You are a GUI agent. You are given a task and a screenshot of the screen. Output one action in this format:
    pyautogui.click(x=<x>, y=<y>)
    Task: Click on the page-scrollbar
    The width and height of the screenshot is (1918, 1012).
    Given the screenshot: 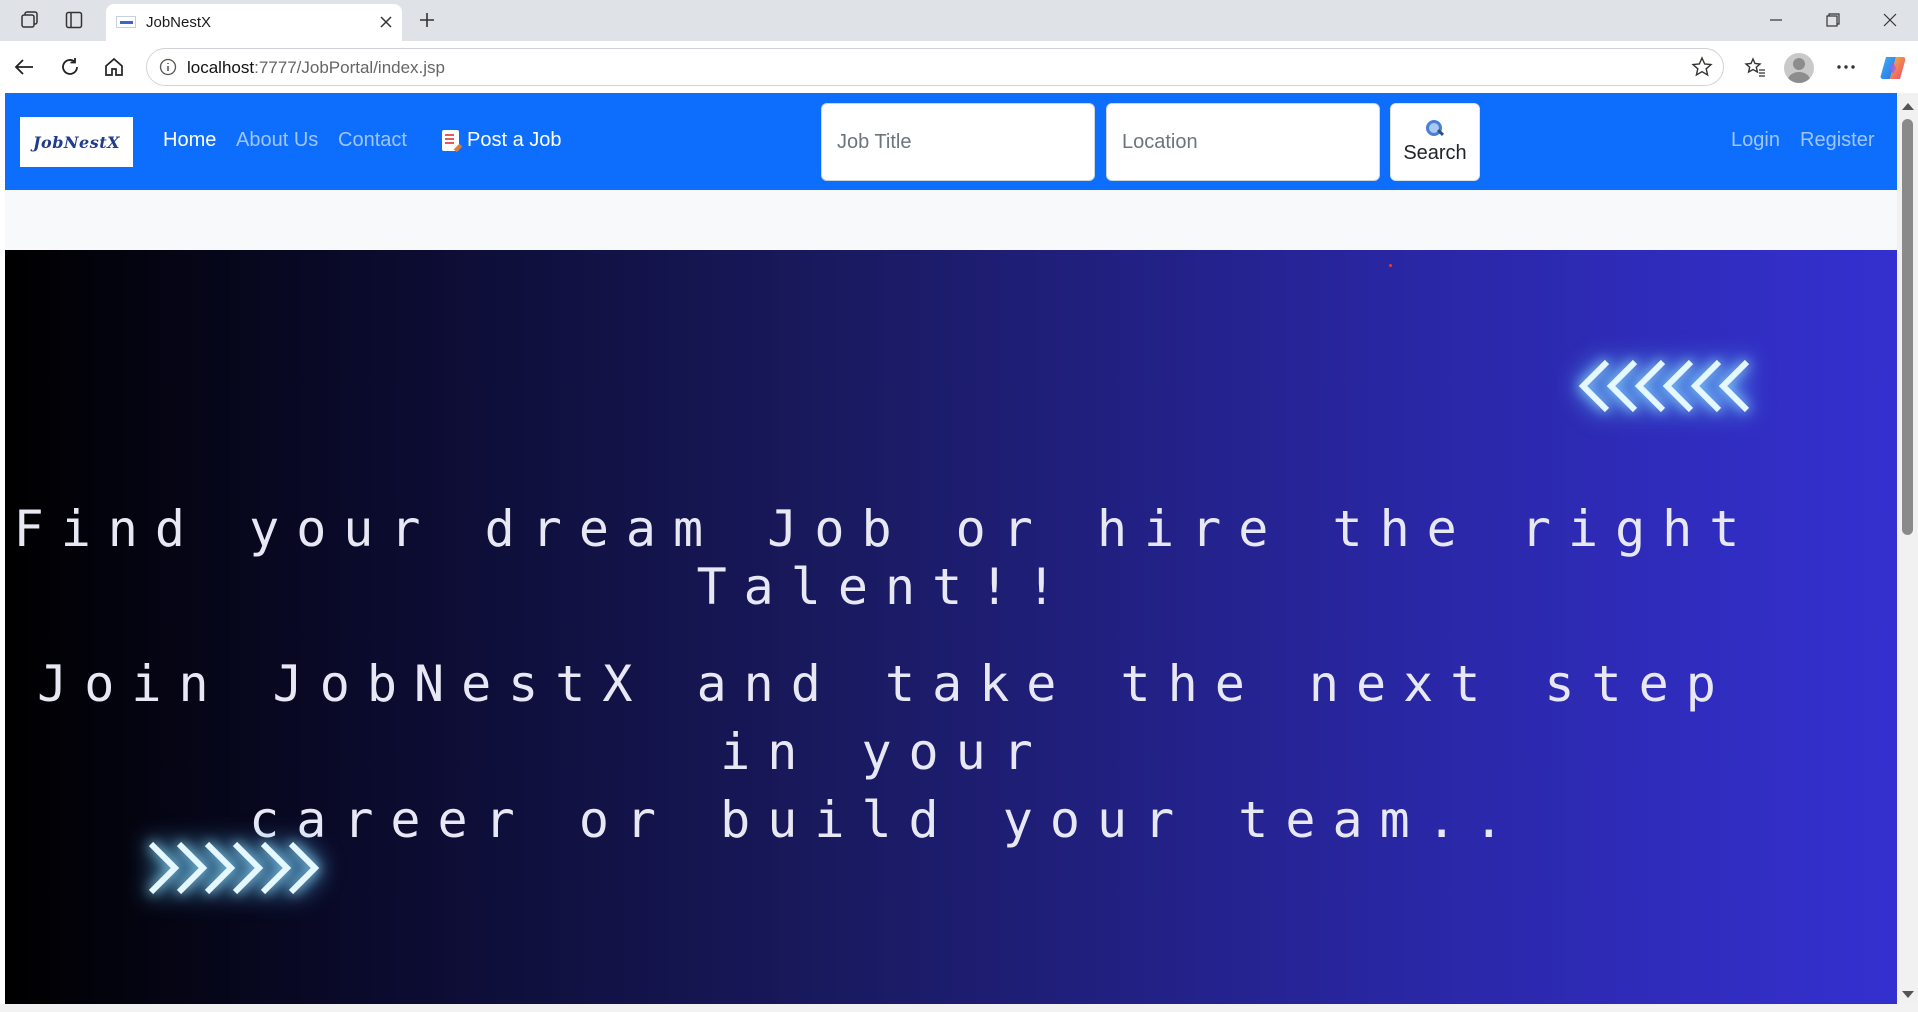 What is the action you would take?
    pyautogui.click(x=1907, y=548)
    